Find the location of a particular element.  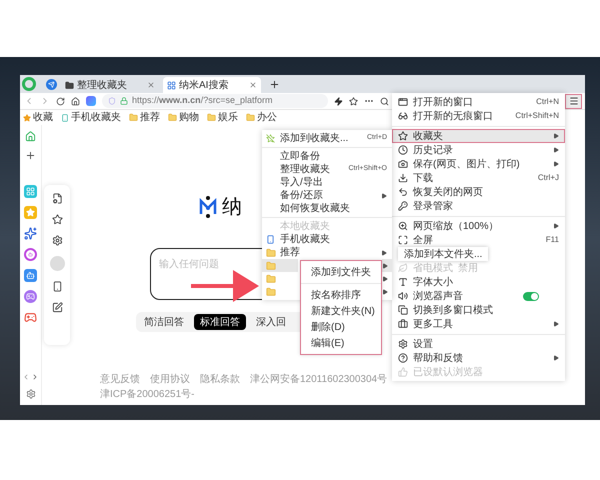

shortcut-text: F11 is located at coordinates (552, 240).